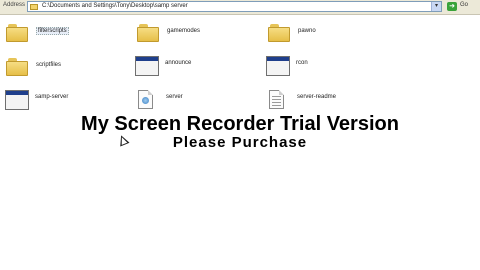 This screenshot has width=480, height=270. Describe the element at coordinates (327, 102) in the screenshot. I see `file-item-server-readme: server-readme` at that location.